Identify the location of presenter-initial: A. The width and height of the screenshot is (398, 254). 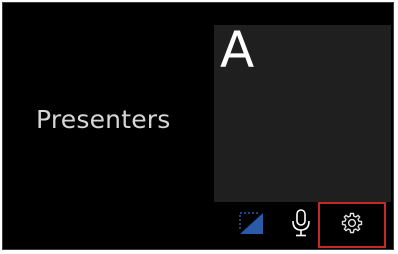
(237, 50).